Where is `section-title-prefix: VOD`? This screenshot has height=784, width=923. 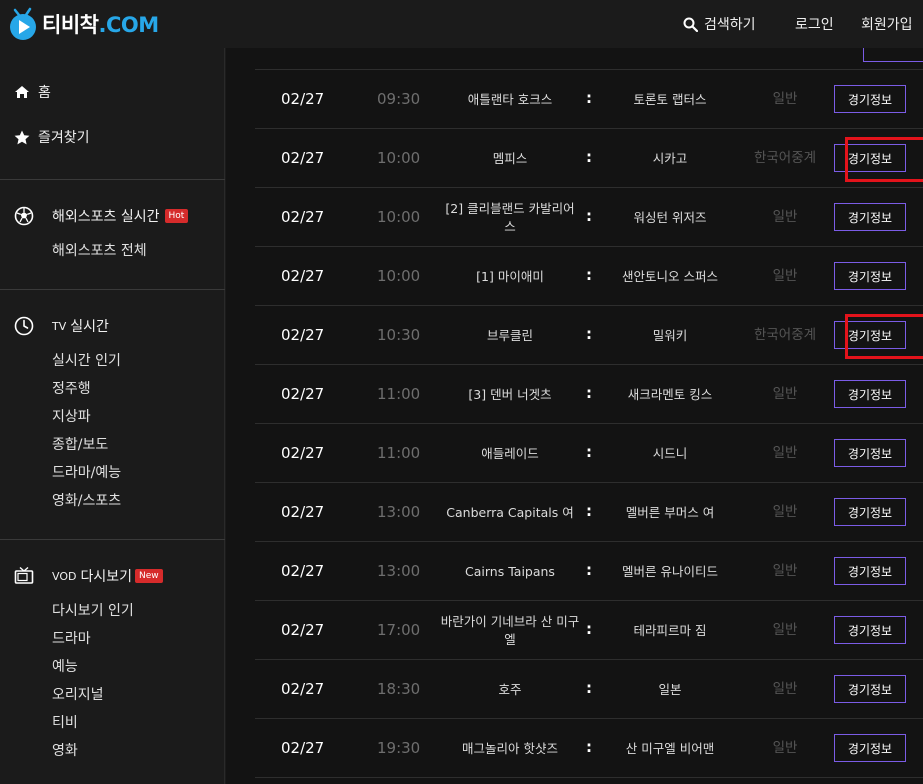 section-title-prefix: VOD is located at coordinates (64, 576).